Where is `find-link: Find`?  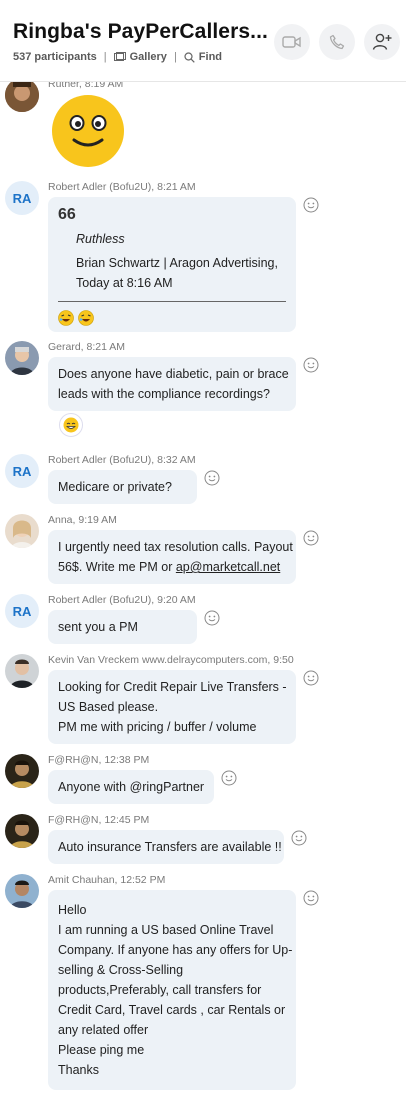 find-link: Find is located at coordinates (203, 57).